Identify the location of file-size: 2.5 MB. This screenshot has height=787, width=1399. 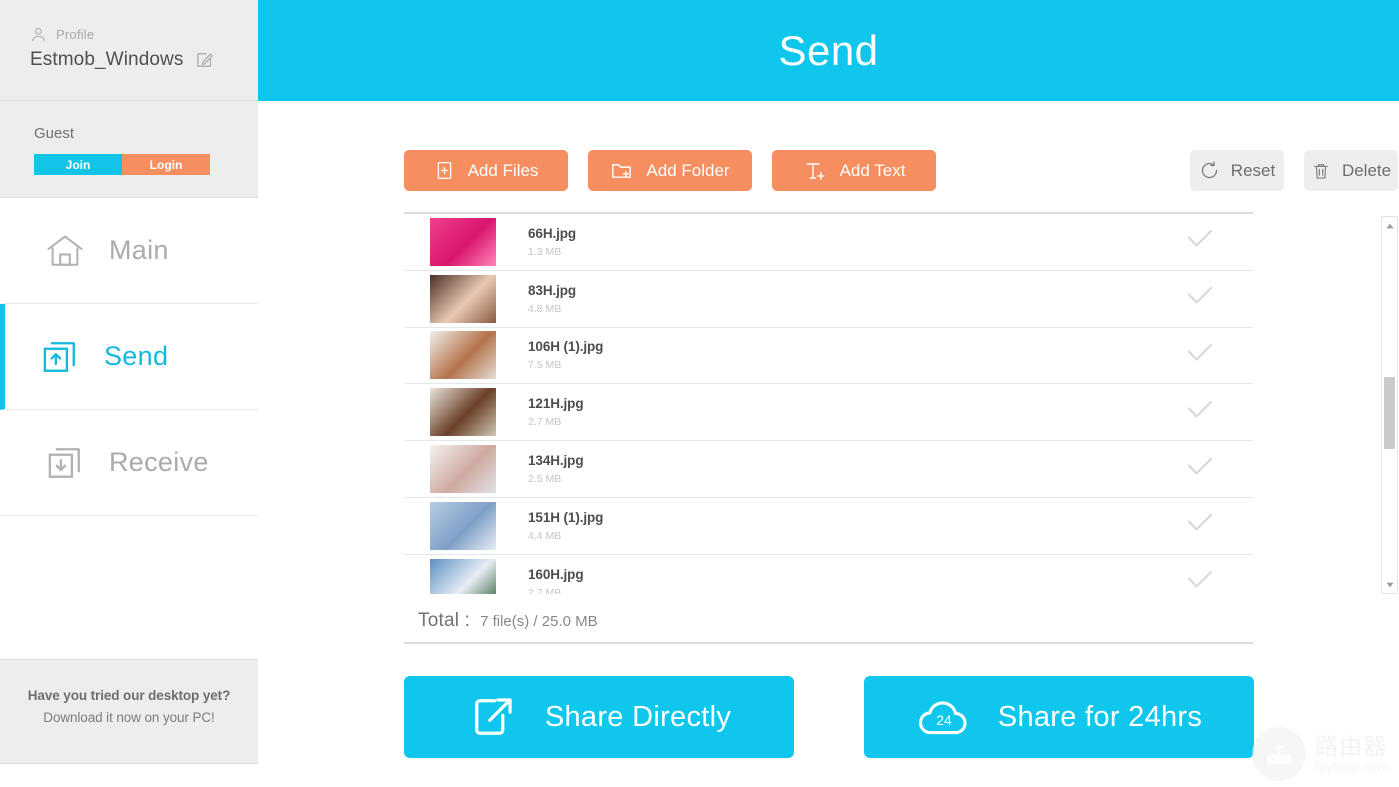
(545, 479).